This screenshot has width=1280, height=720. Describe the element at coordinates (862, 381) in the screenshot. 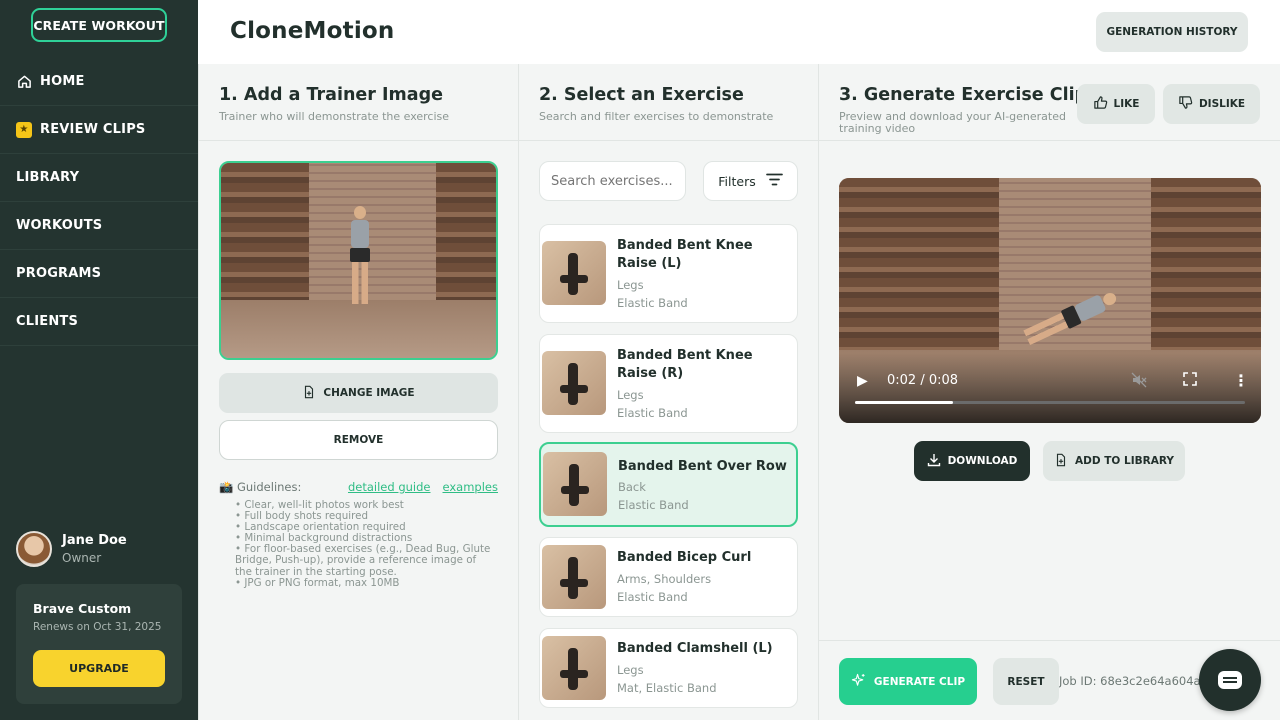

I see `play-icon: ▶` at that location.